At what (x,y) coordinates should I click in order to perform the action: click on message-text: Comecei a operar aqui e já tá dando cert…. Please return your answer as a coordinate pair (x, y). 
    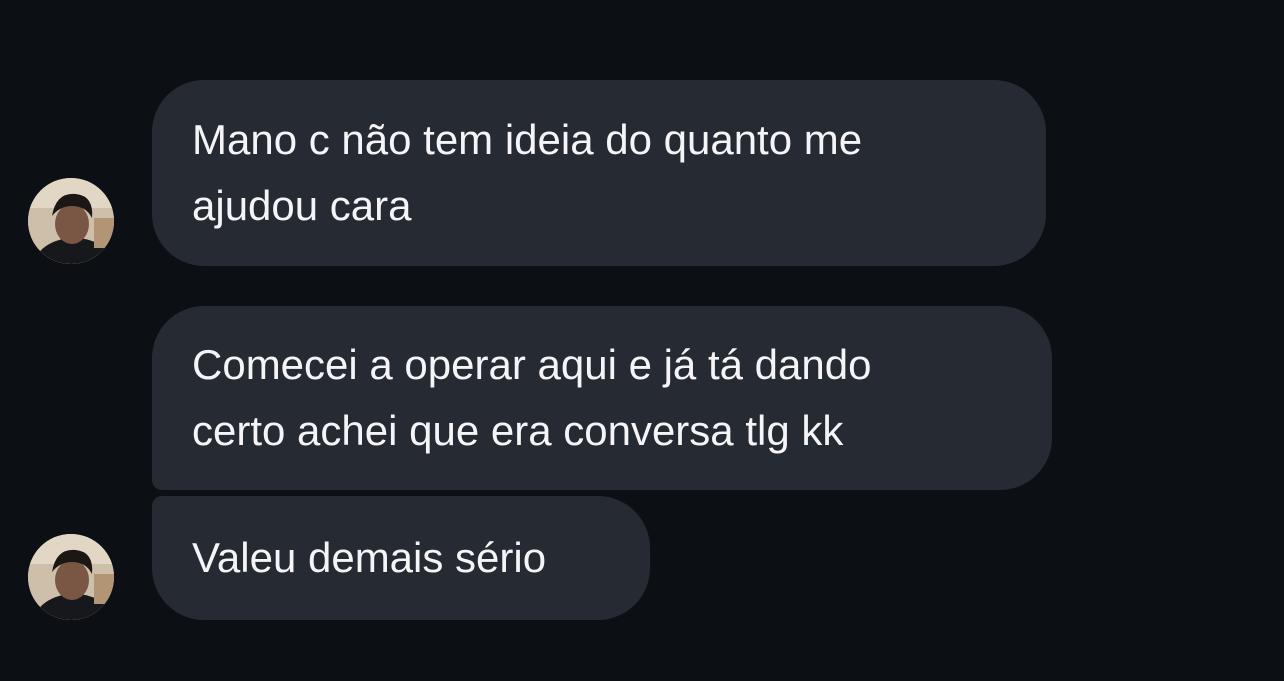
    Looking at the image, I should click on (532, 397).